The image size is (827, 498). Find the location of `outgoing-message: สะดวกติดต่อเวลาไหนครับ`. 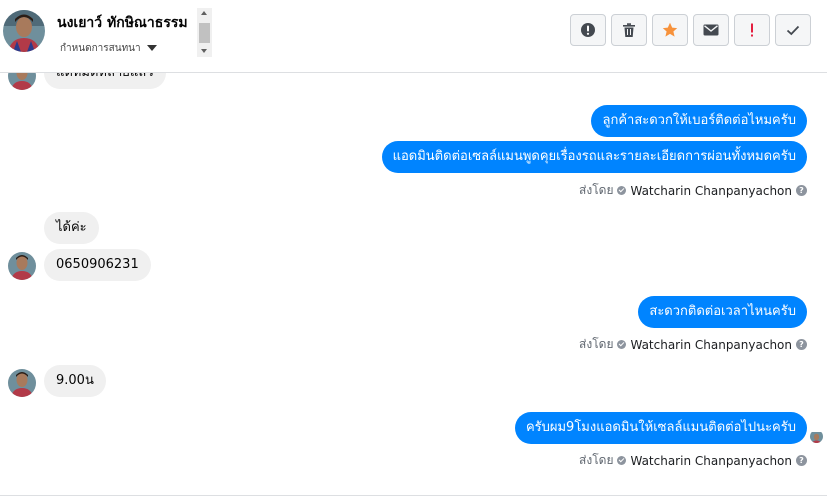

outgoing-message: สะดวกติดต่อเวลาไหนครับ is located at coordinates (722, 312).